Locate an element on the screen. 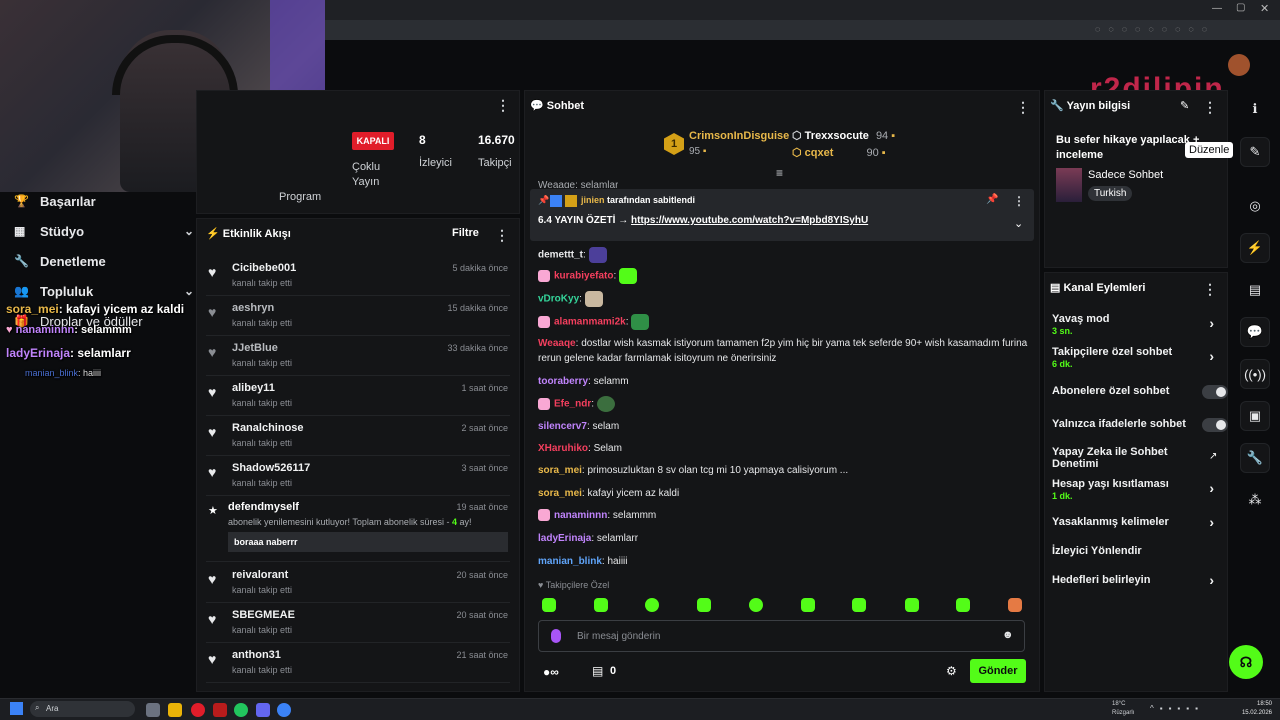 The width and height of the screenshot is (1280, 720). multi-stream-label: Çoklu Yayın is located at coordinates (372, 175).